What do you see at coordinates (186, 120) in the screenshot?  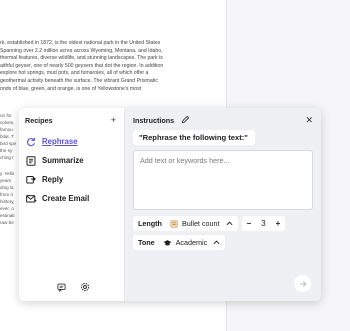 I see `pencil-icon` at bounding box center [186, 120].